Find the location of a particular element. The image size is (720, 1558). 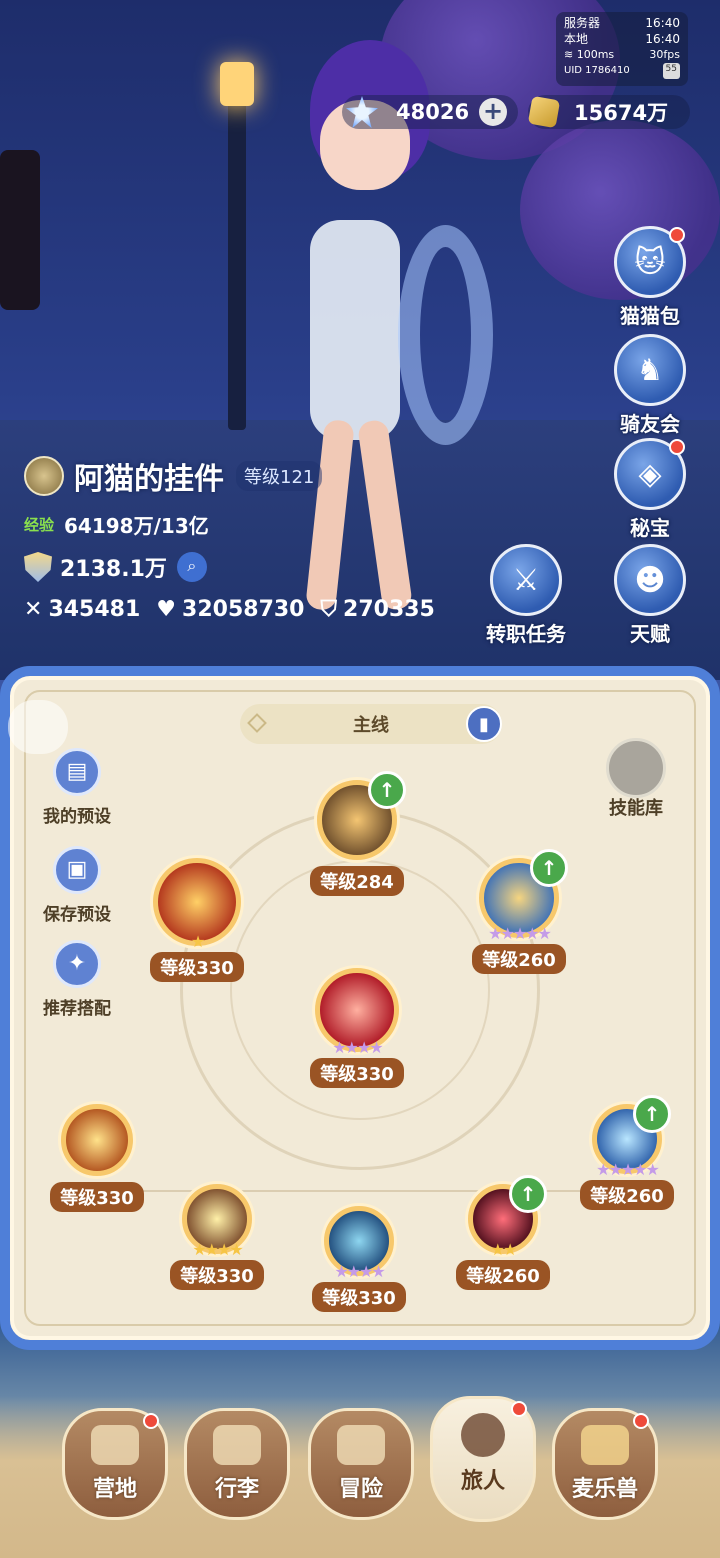

save-preset-label: 保存预设 is located at coordinates (77, 915).